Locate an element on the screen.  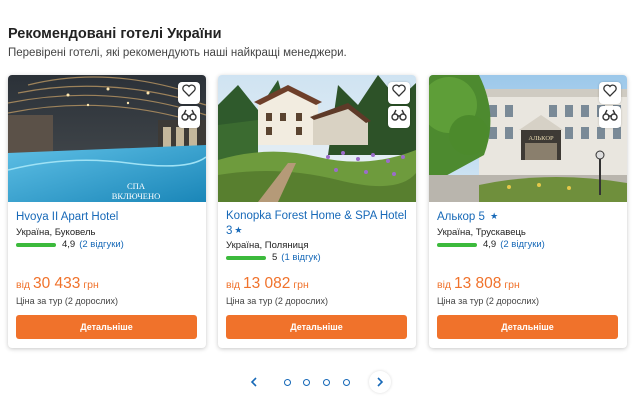
rating-score: 5 is located at coordinates (275, 257).